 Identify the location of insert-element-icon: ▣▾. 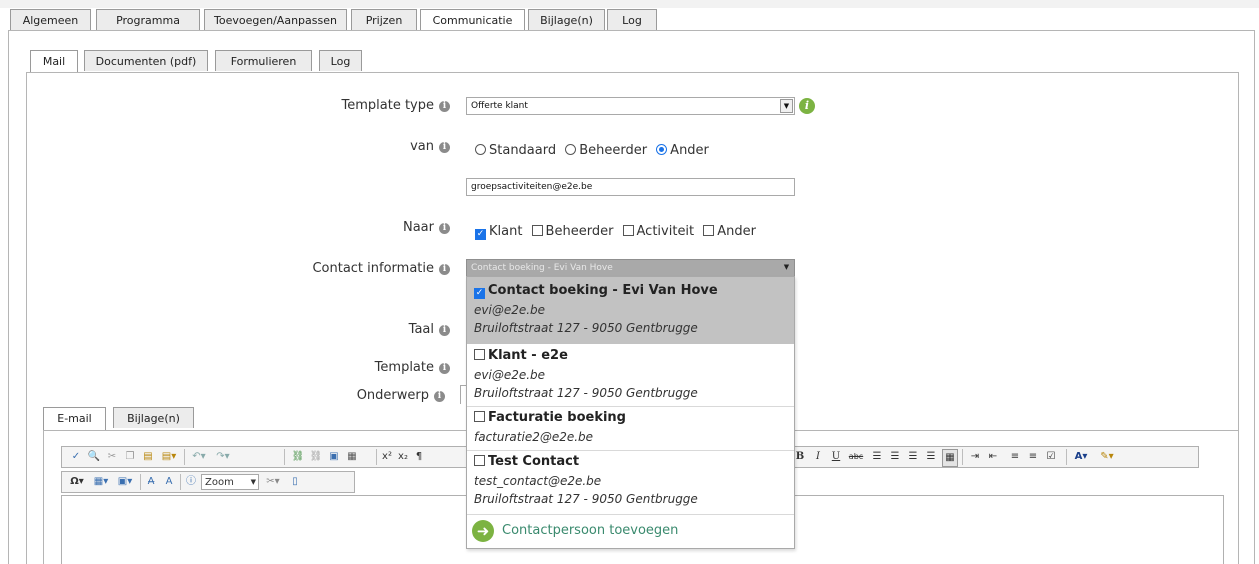
(125, 482).